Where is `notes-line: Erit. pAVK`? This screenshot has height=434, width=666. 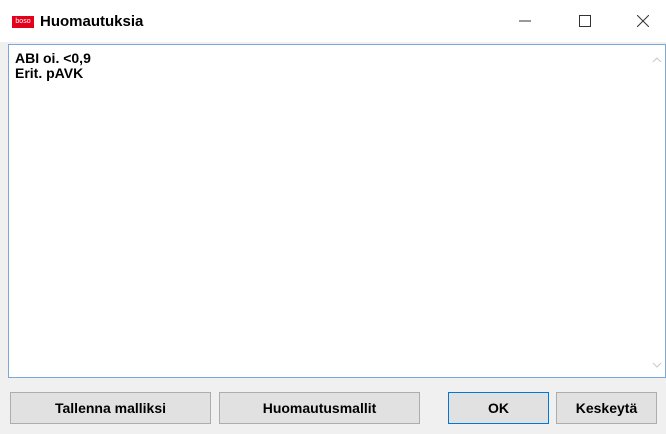 notes-line: Erit. pAVK is located at coordinates (49, 73).